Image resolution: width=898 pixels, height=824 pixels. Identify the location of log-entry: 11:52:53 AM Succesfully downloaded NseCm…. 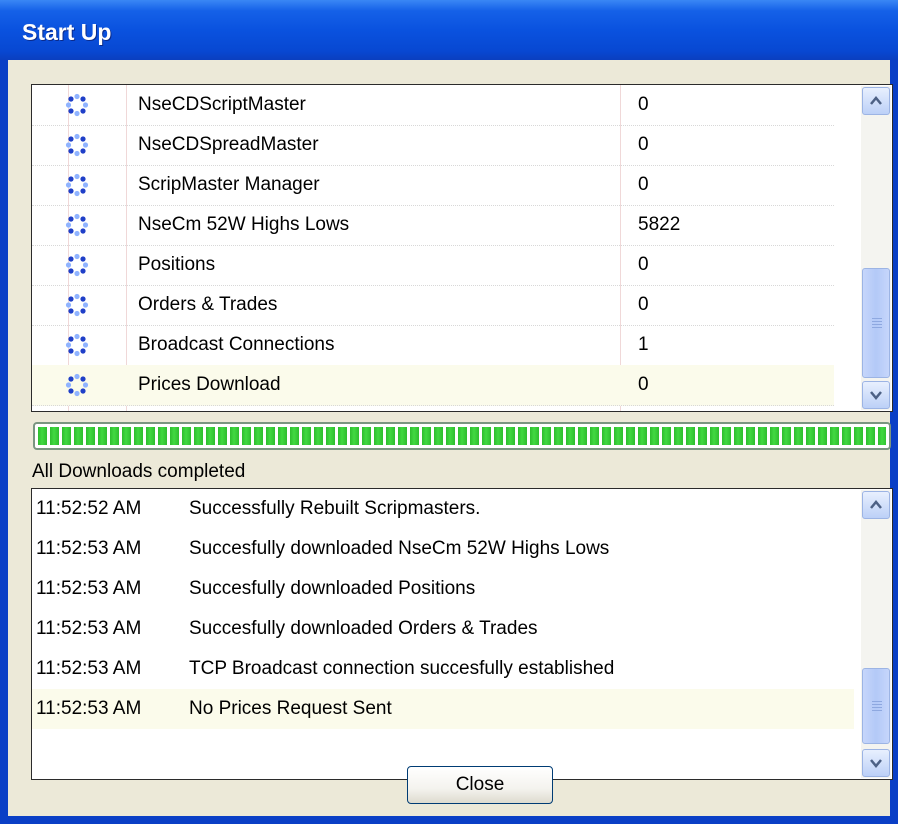
(443, 549).